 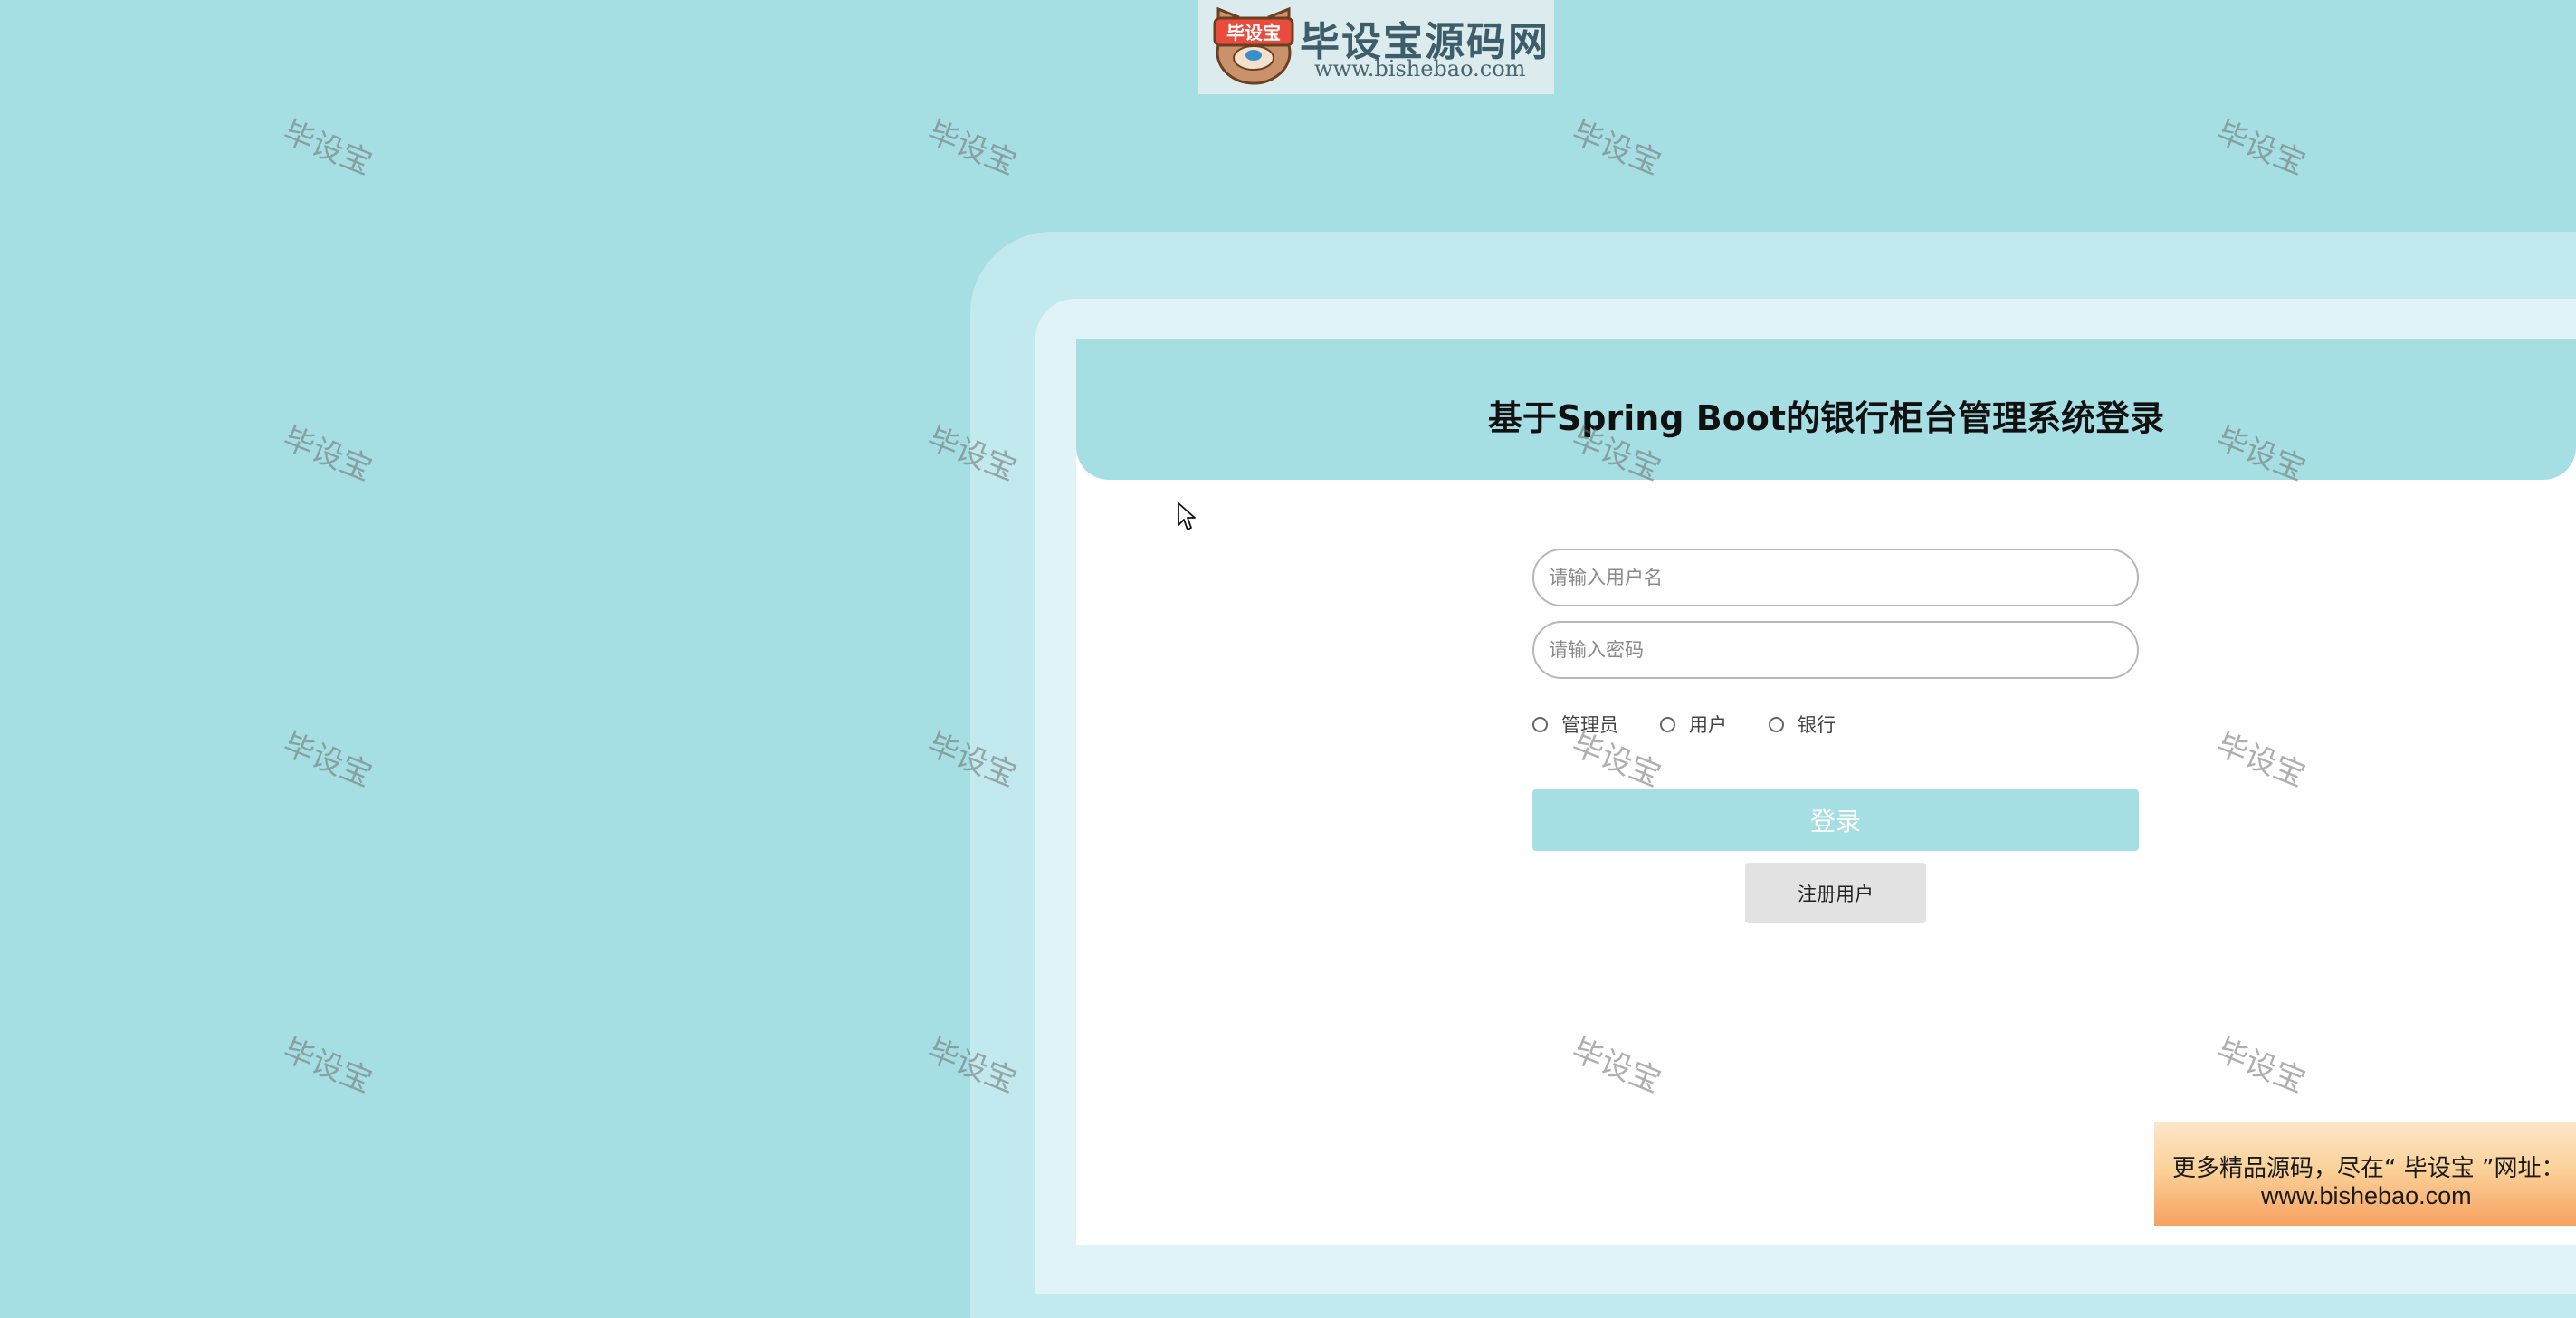 I want to click on role-option-user: 用户, so click(x=1694, y=724).